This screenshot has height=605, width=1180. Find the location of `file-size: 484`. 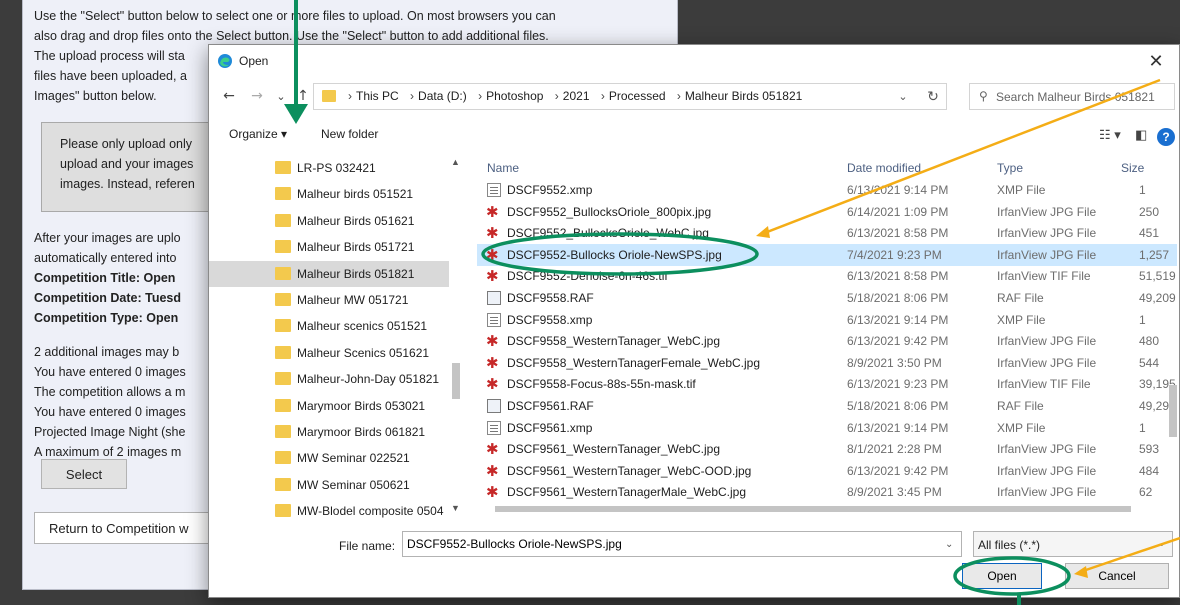

file-size: 484 is located at coordinates (1149, 470).